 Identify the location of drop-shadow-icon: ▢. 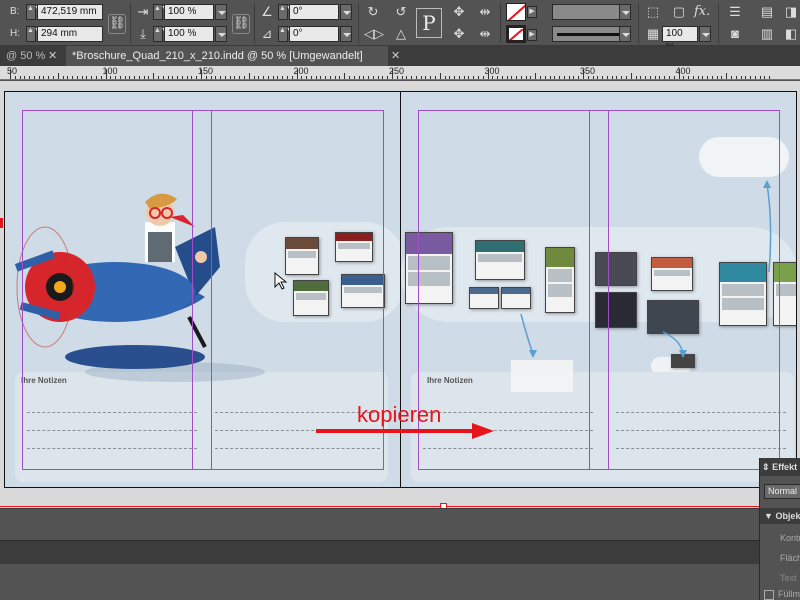
(679, 12).